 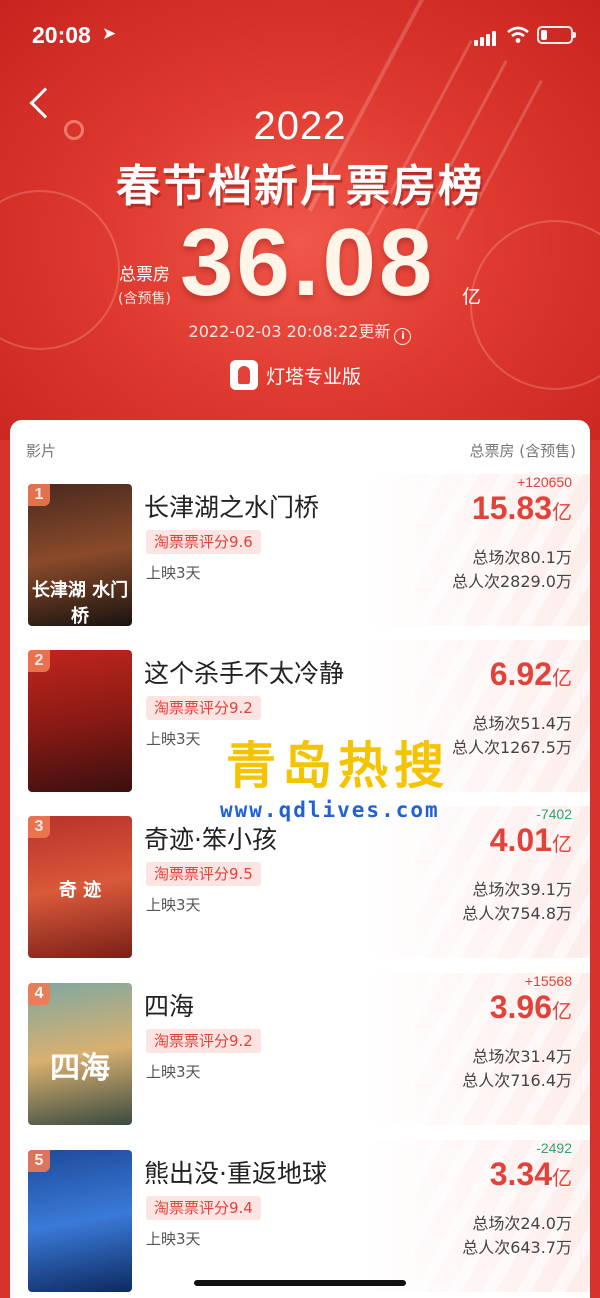 I want to click on brand-logo: 灯塔专业版, so click(x=295, y=375).